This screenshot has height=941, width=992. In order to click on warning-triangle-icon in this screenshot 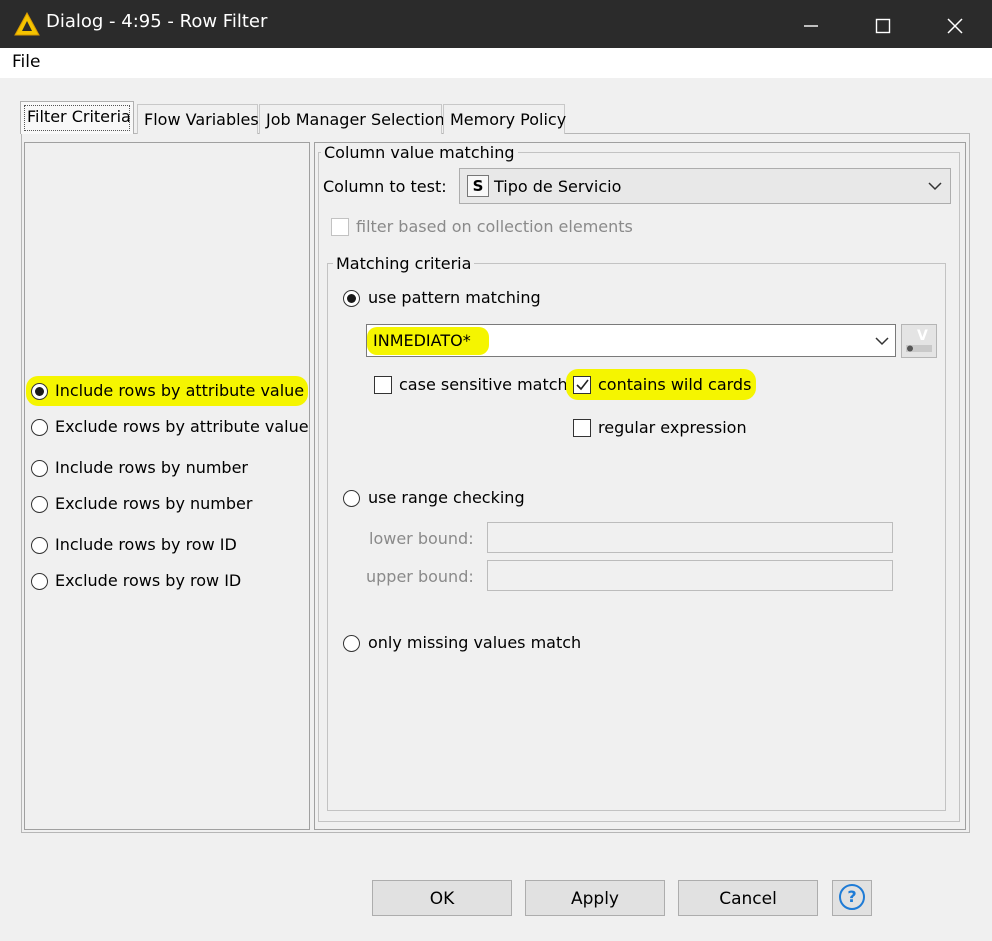, I will do `click(27, 24)`.